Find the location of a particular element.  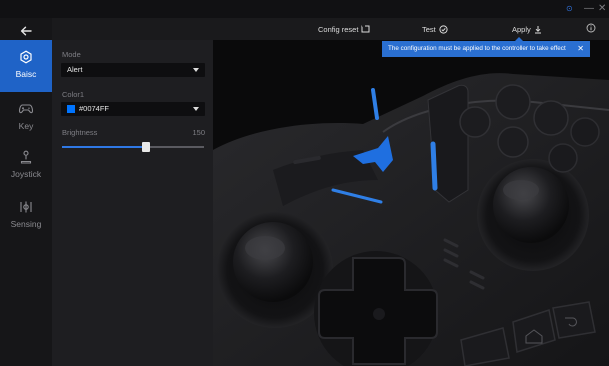

nav-item-sensing: Sensing is located at coordinates (26, 216).